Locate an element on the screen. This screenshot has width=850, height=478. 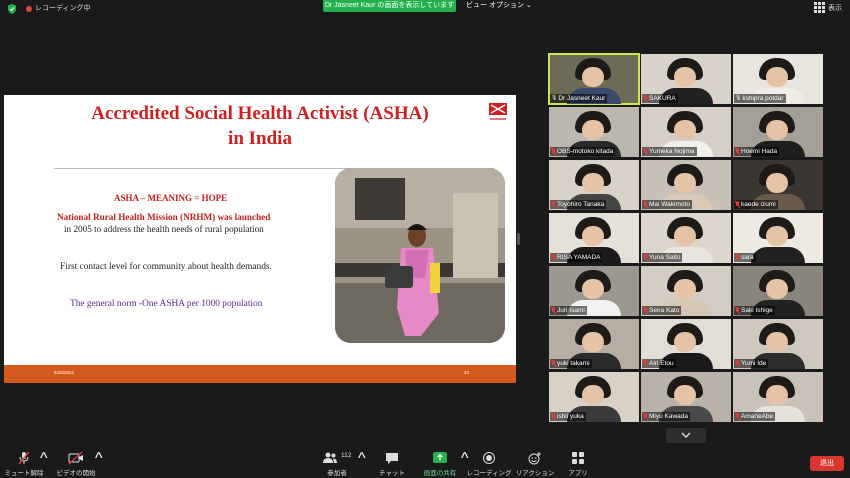
participant-name-label: kaede izumi is located at coordinates (756, 204).